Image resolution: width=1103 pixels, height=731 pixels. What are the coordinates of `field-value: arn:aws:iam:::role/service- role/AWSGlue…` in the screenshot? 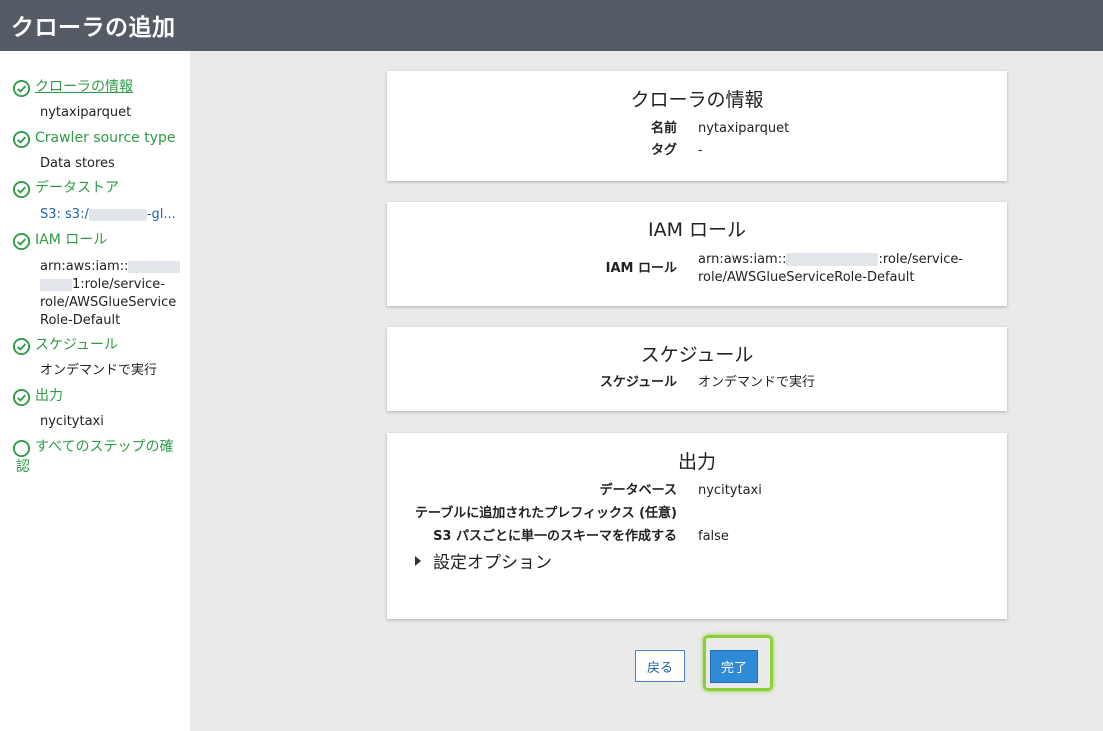 It's located at (843, 269).